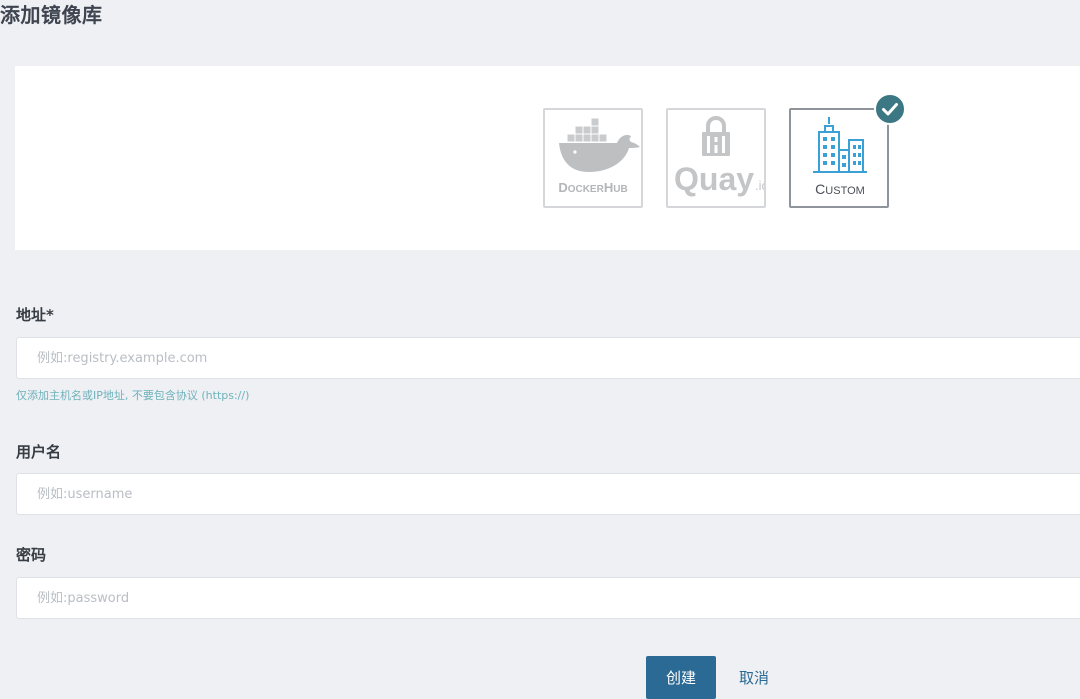 Image resolution: width=1080 pixels, height=699 pixels. What do you see at coordinates (51, 15) in the screenshot?
I see `page-title: 添加镜像库` at bounding box center [51, 15].